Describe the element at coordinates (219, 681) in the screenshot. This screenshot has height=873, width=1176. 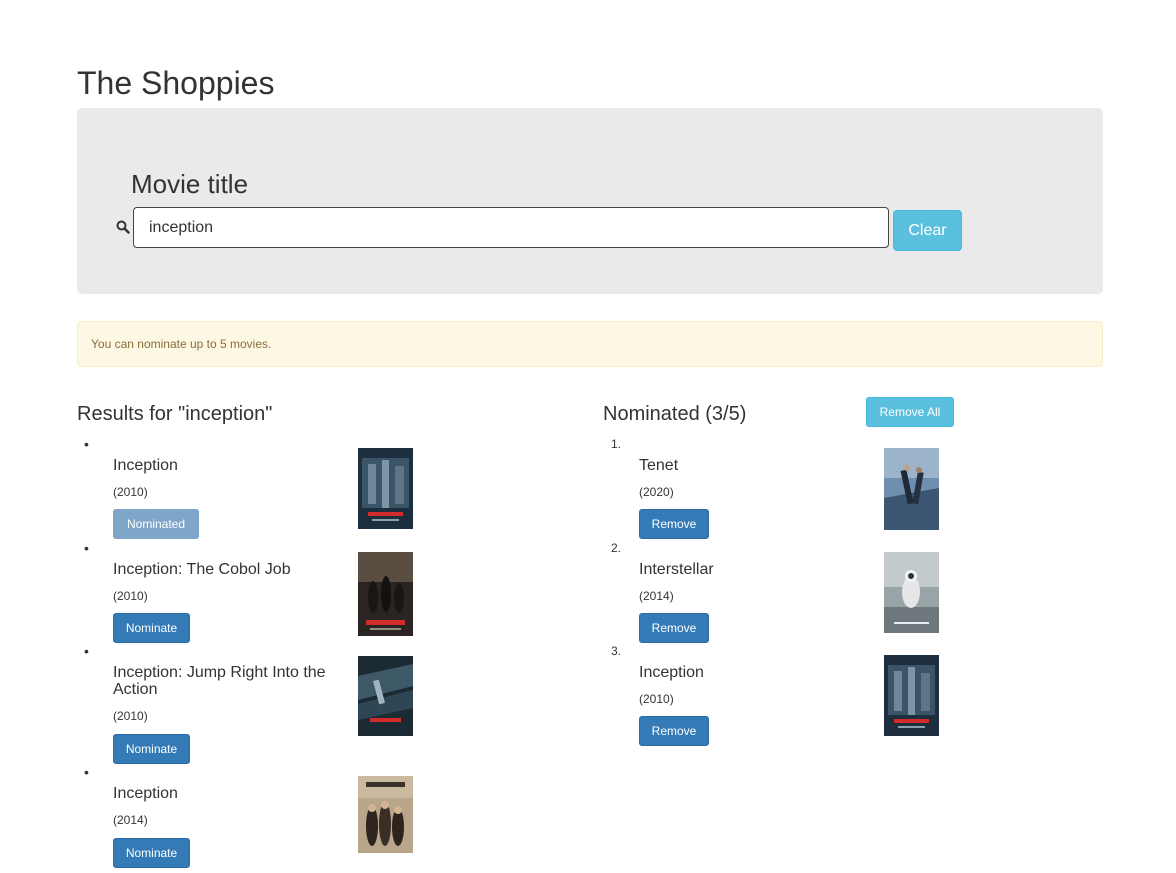
I see `result-title: Inception: Jump Right Into the Action` at that location.